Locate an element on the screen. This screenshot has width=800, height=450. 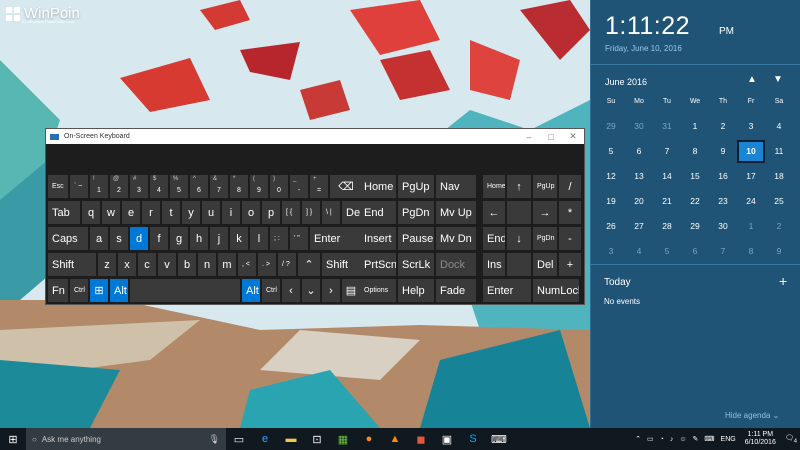
key: ‹ is located at coordinates (291, 290).